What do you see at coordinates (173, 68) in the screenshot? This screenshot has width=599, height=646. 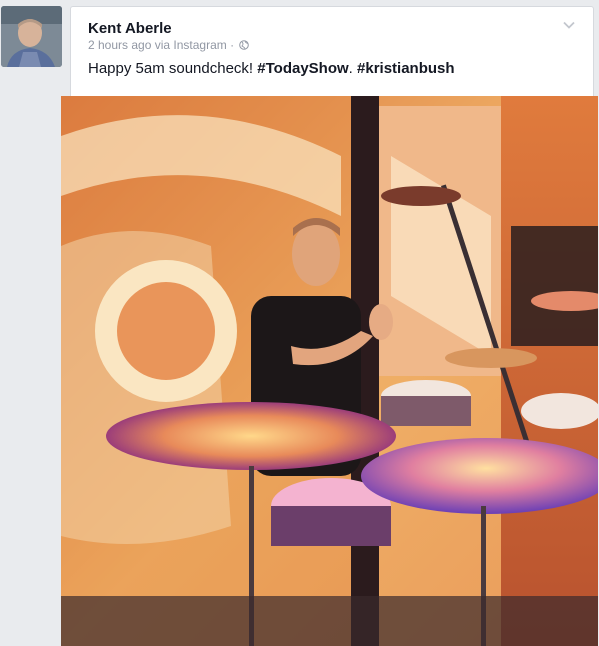 I see `post-text-prefix: Happy 5am soundcheck!` at bounding box center [173, 68].